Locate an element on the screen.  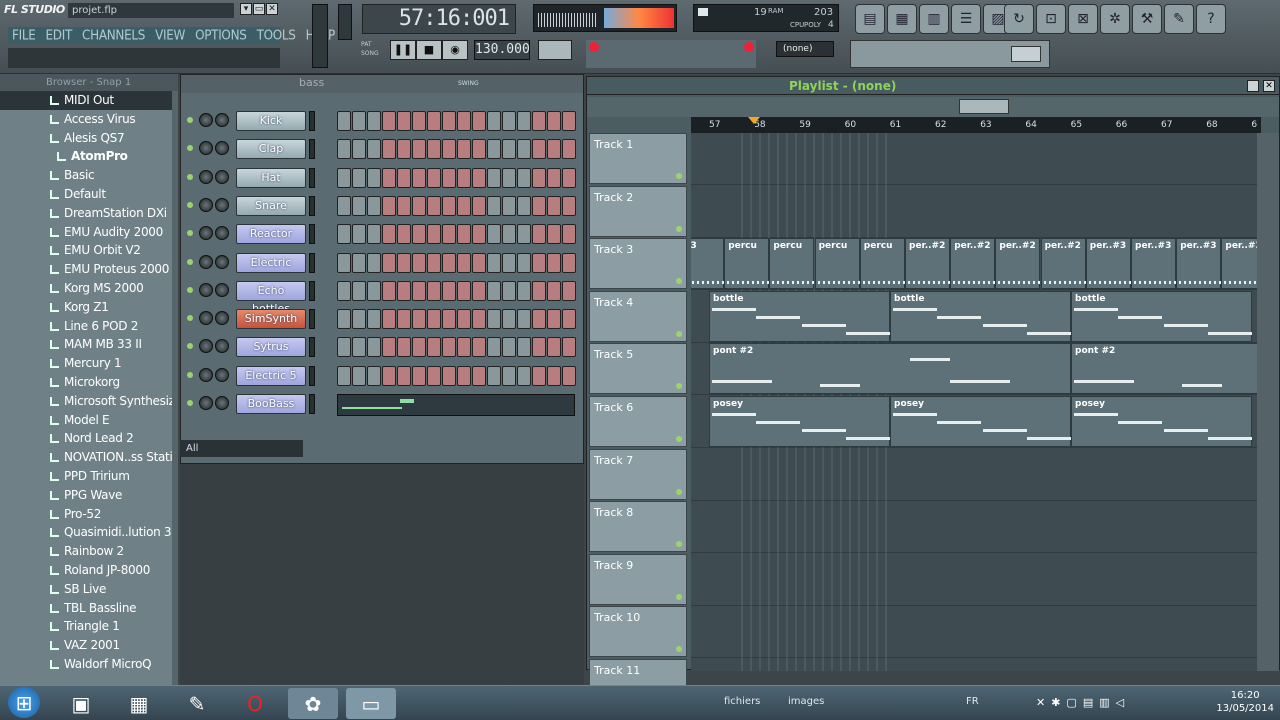
channel-button: Echo bottles is located at coordinates (271, 297).